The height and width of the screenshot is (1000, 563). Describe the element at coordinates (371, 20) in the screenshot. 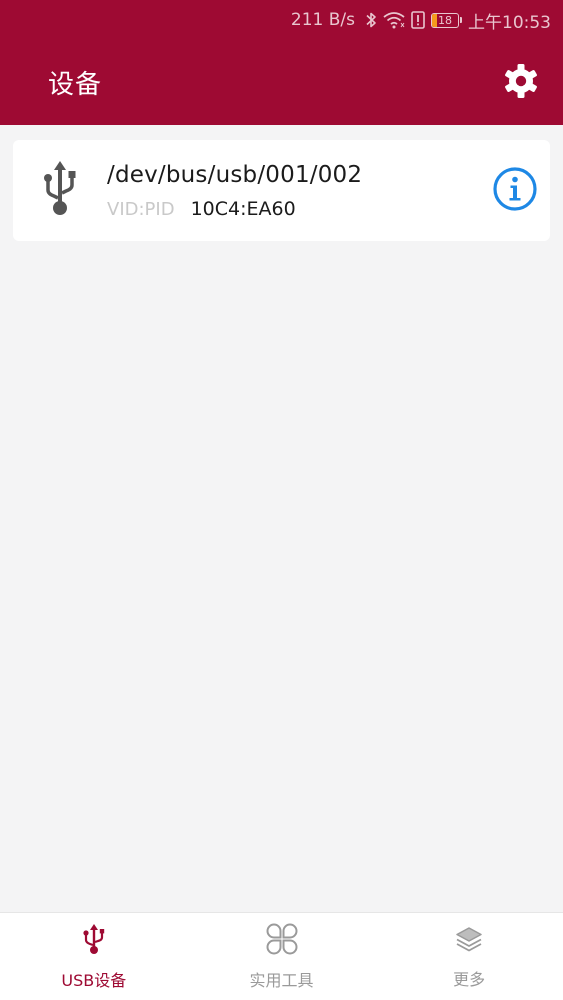

I see `bluetooth-icon` at that location.